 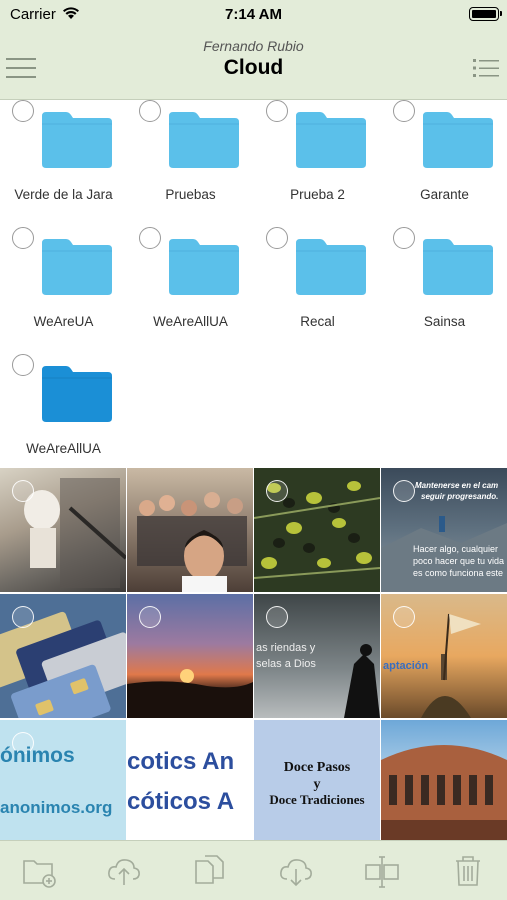 I want to click on photo-caption: es como funciona este, so click(x=458, y=573).